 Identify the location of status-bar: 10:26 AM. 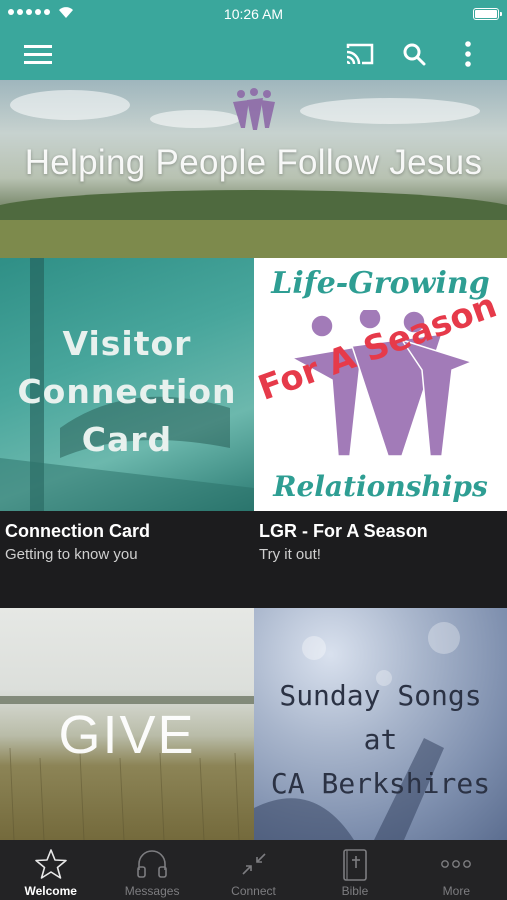
(253, 14).